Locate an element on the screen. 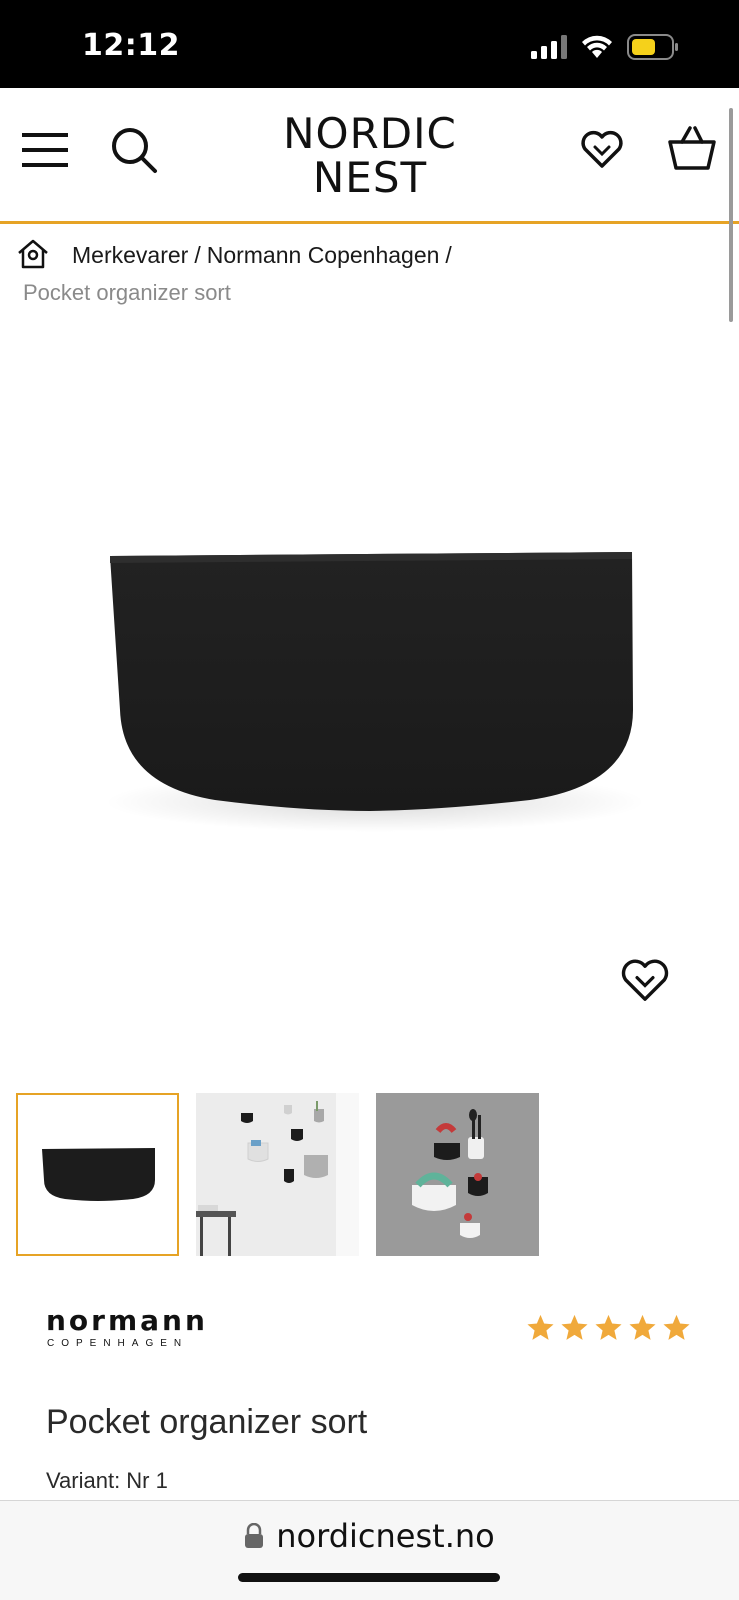 The image size is (739, 1600). add-to-wishlist-button is located at coordinates (645, 981).